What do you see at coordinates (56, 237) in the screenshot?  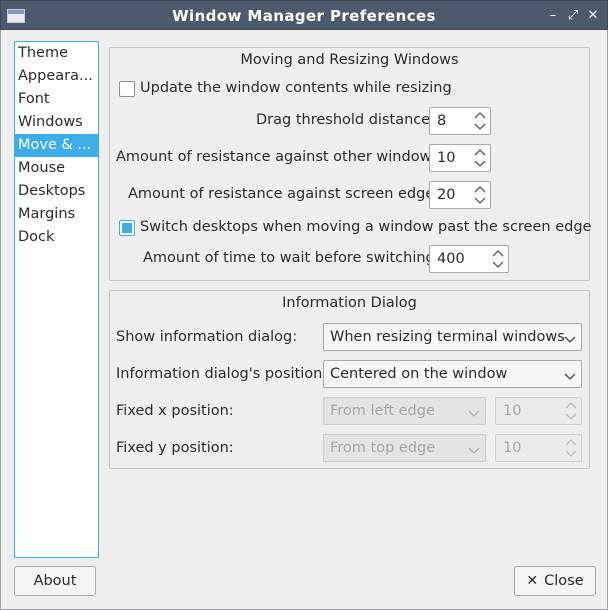 I see `sidebar-item-dock: Dock` at bounding box center [56, 237].